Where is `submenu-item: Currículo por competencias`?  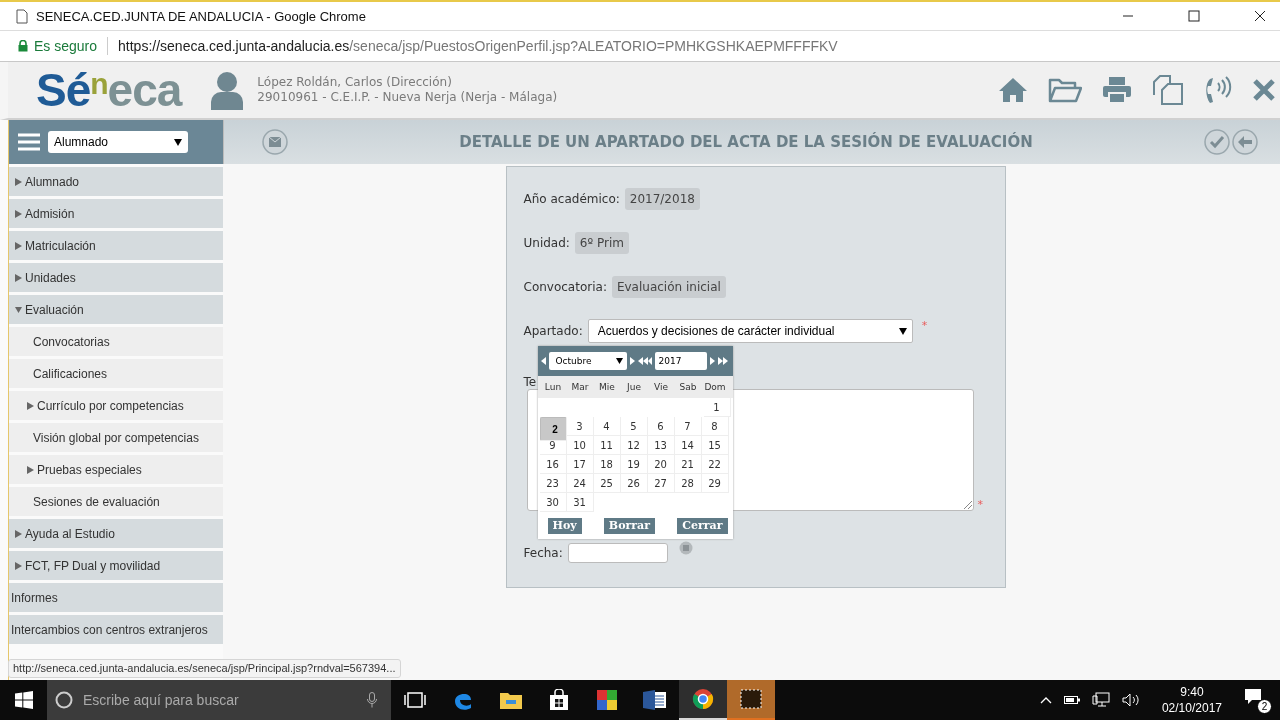 submenu-item: Currículo por competencias is located at coordinates (116, 405).